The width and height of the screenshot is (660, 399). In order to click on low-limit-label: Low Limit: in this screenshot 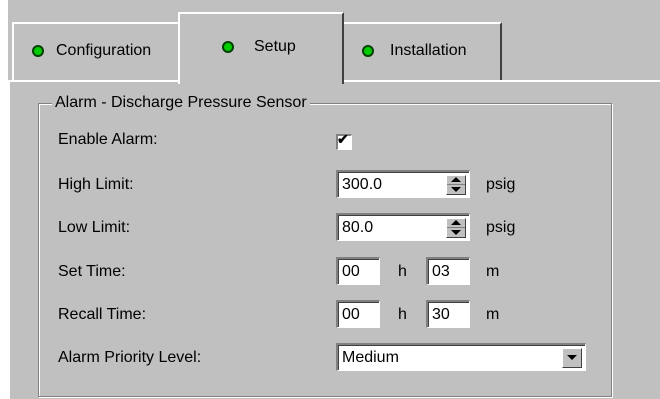, I will do `click(94, 227)`.